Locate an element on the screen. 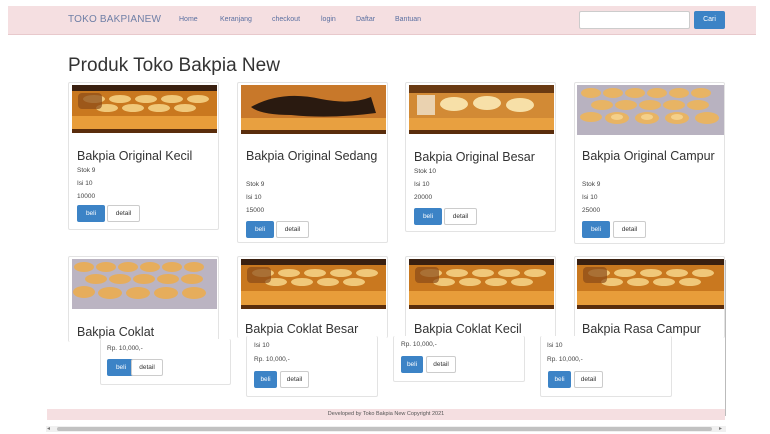 The image size is (770, 434). product-name: Bakpia Coklat Besar is located at coordinates (302, 329).